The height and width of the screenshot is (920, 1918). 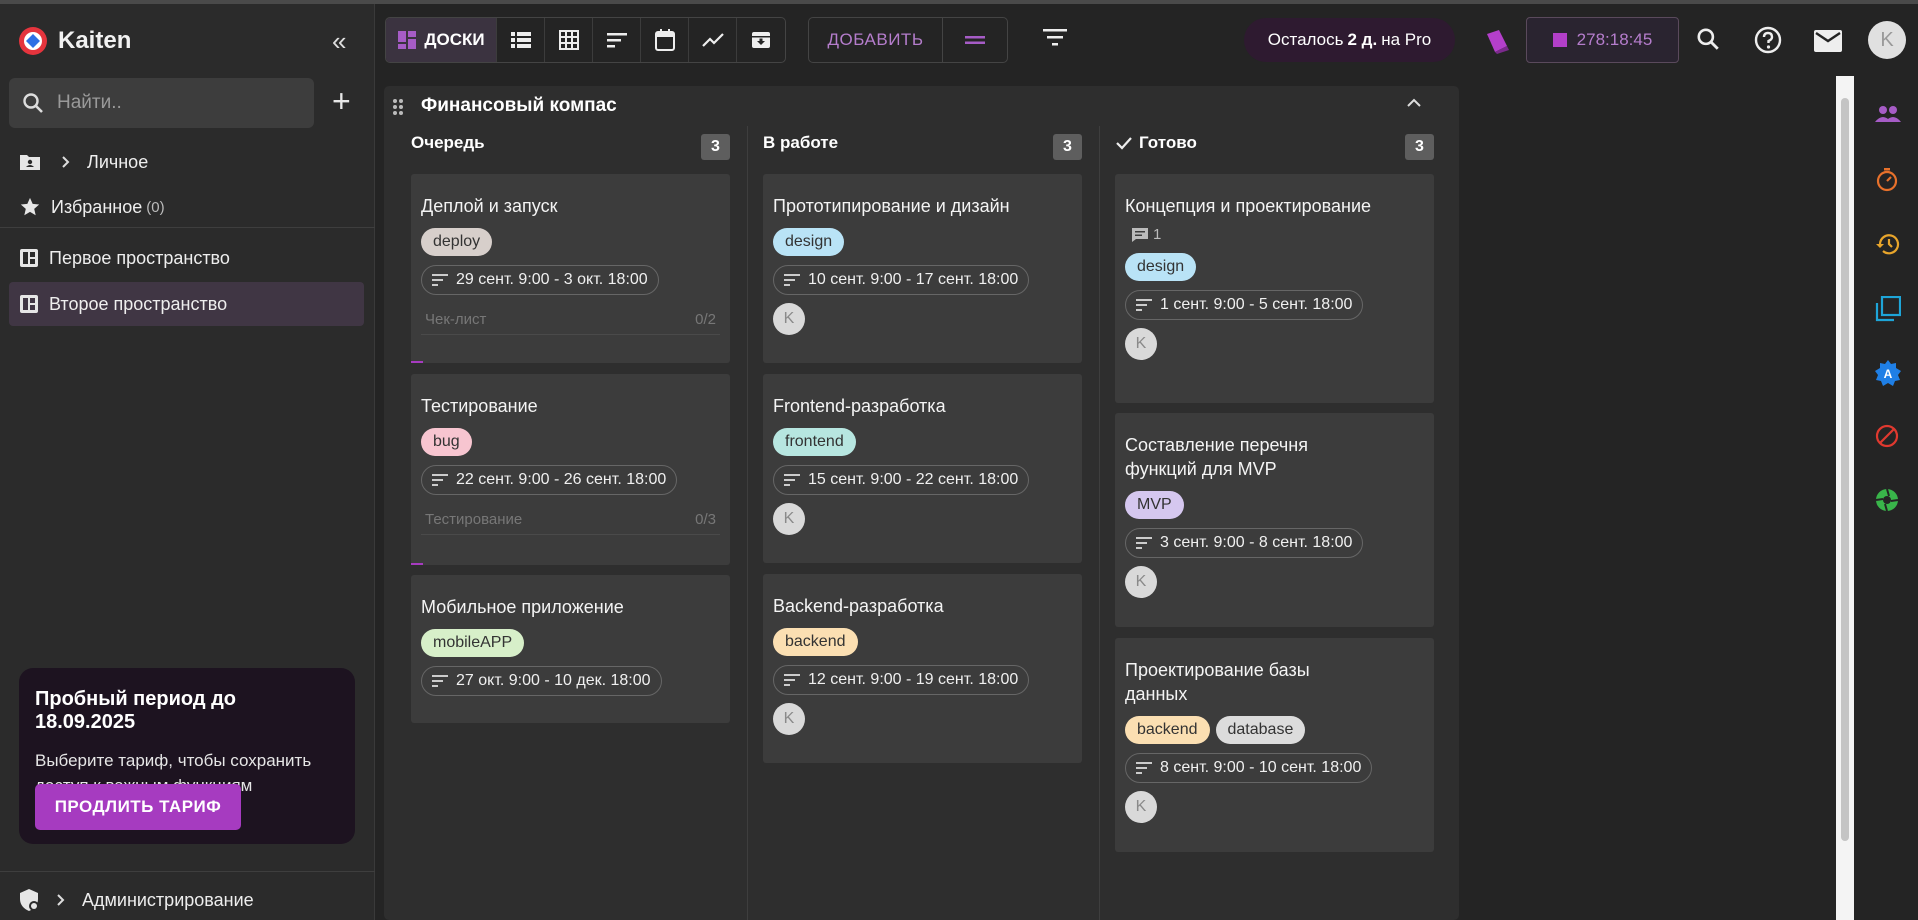 I want to click on members-icon, so click(x=1888, y=114).